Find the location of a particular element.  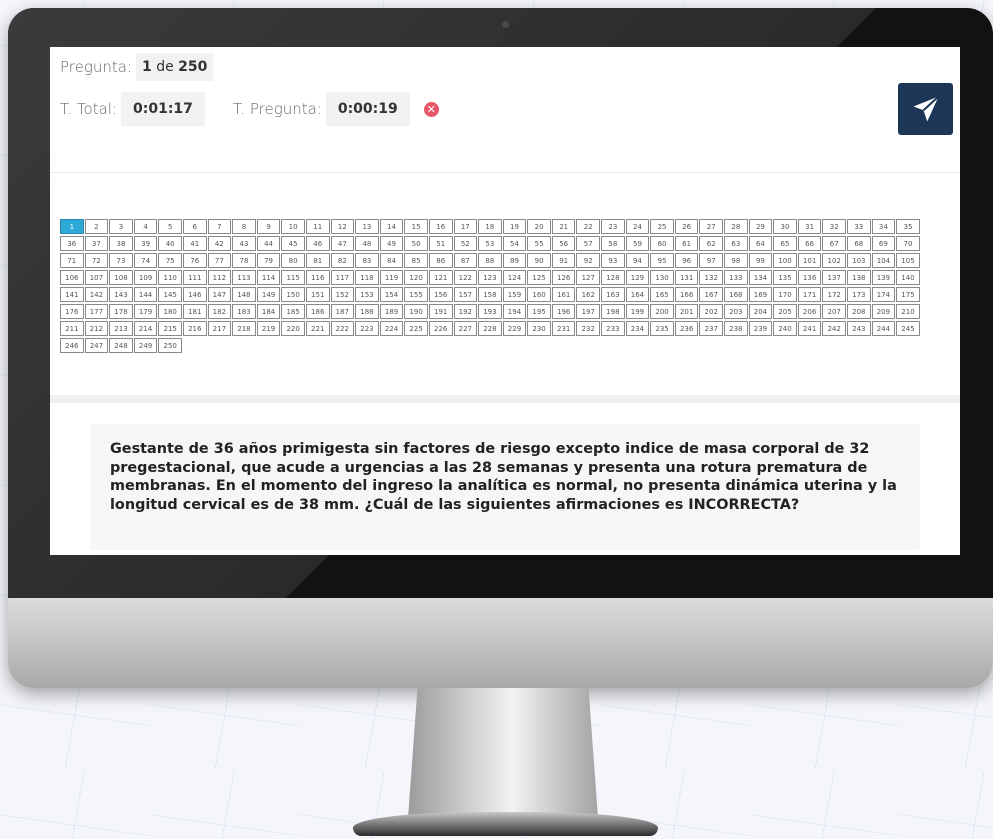

question-number-button: 24 is located at coordinates (637, 226).